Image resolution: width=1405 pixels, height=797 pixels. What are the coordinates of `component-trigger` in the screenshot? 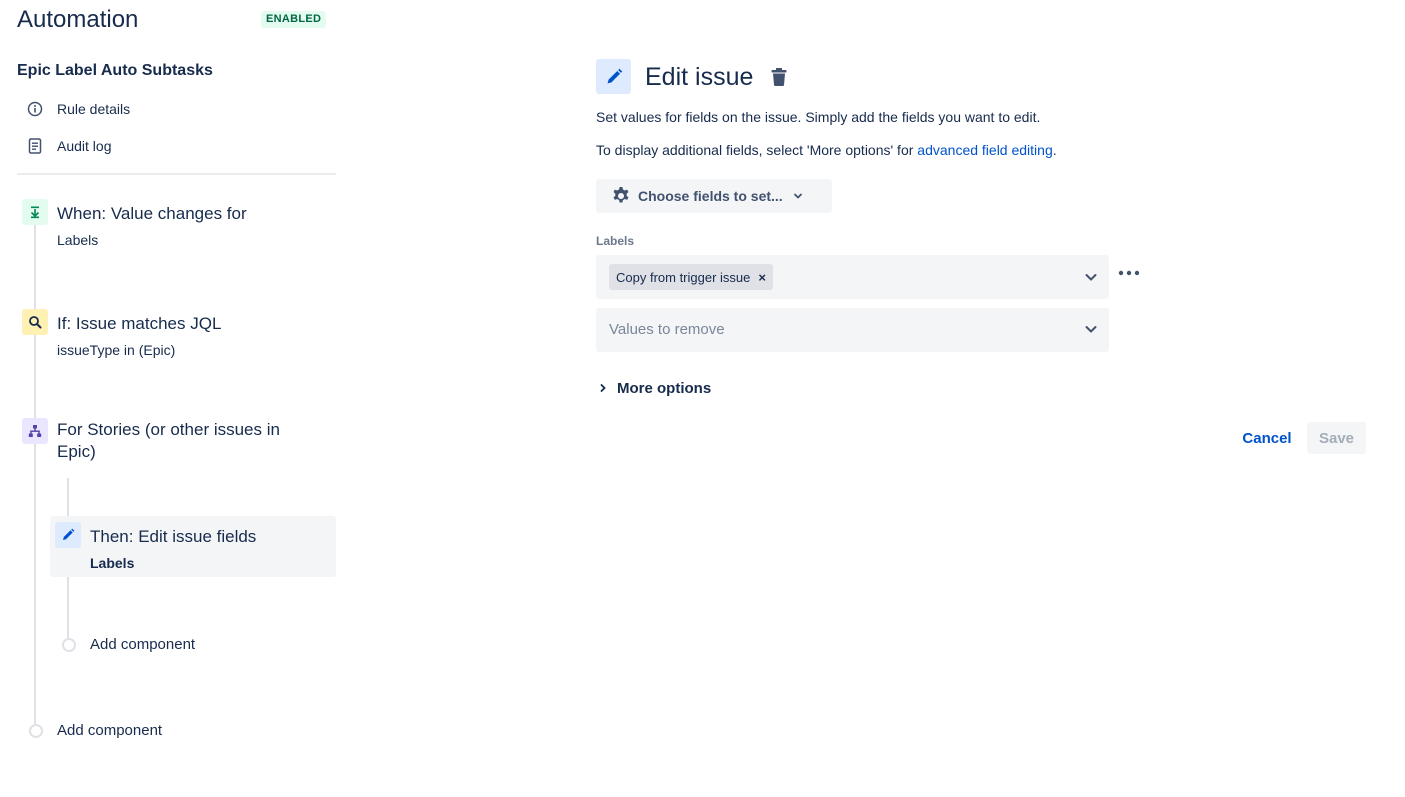 It's located at (35, 212).